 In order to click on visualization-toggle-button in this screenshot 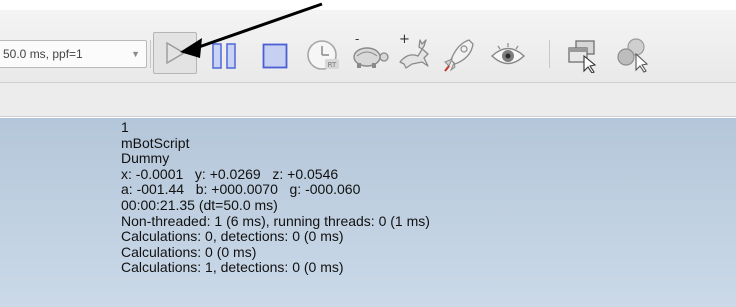, I will do `click(508, 56)`.